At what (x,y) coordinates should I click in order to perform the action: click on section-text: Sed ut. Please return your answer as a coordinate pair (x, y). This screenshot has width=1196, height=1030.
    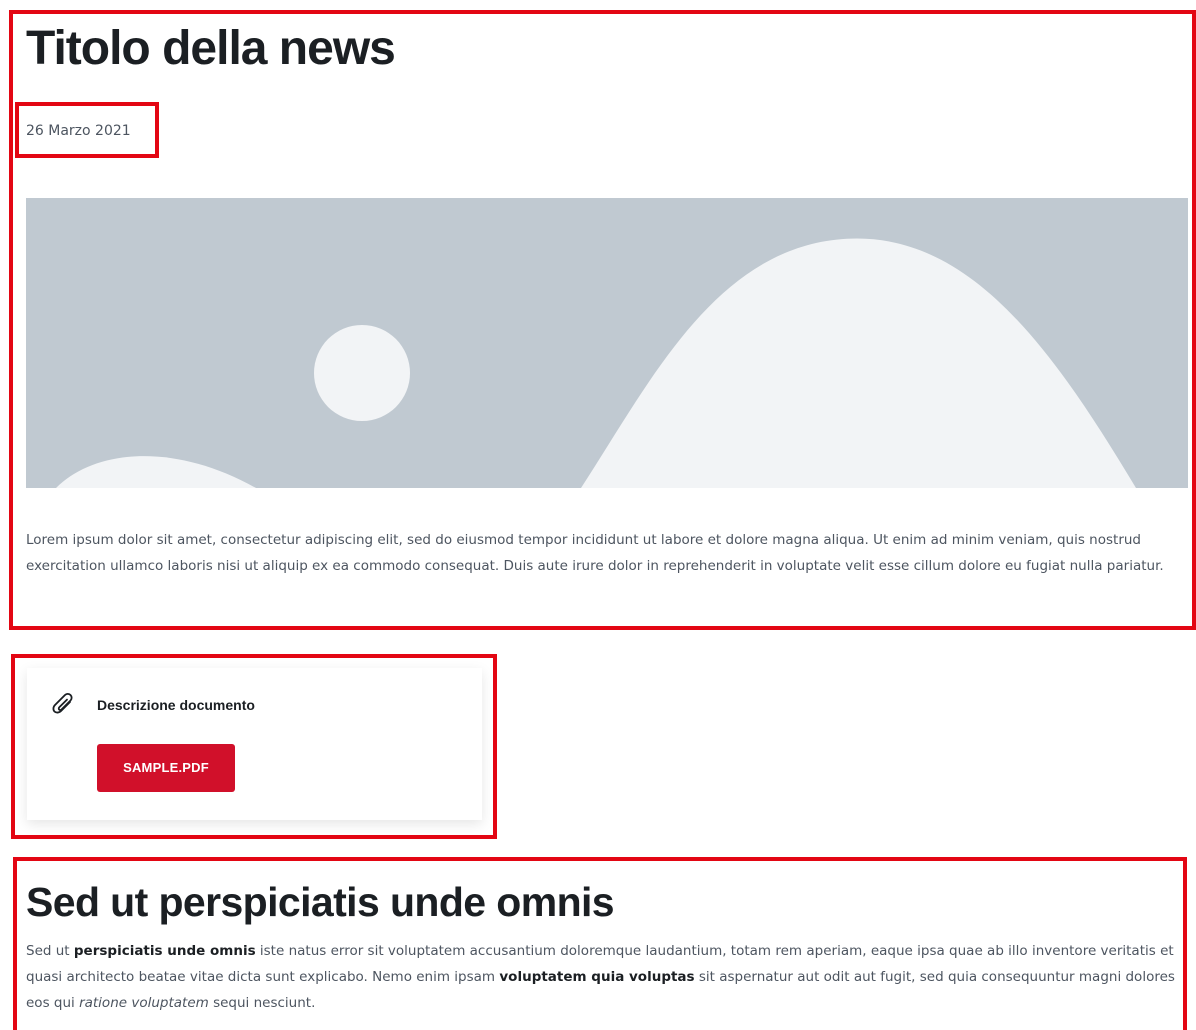
    Looking at the image, I should click on (50, 951).